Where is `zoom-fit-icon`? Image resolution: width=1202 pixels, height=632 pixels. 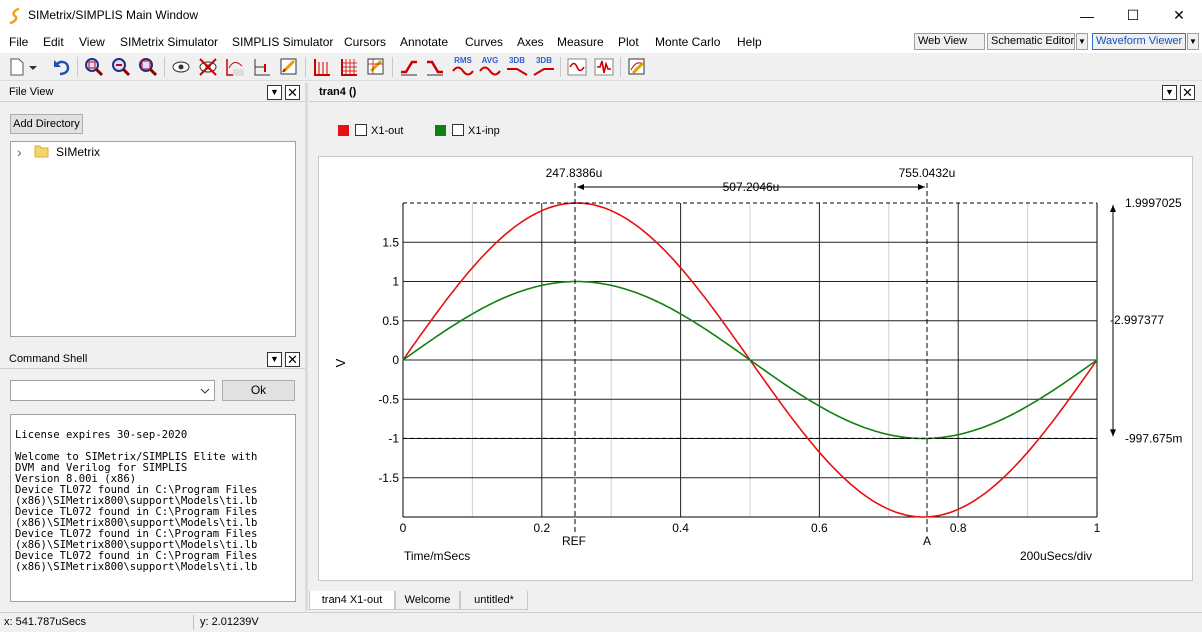
zoom-fit-icon is located at coordinates (148, 67).